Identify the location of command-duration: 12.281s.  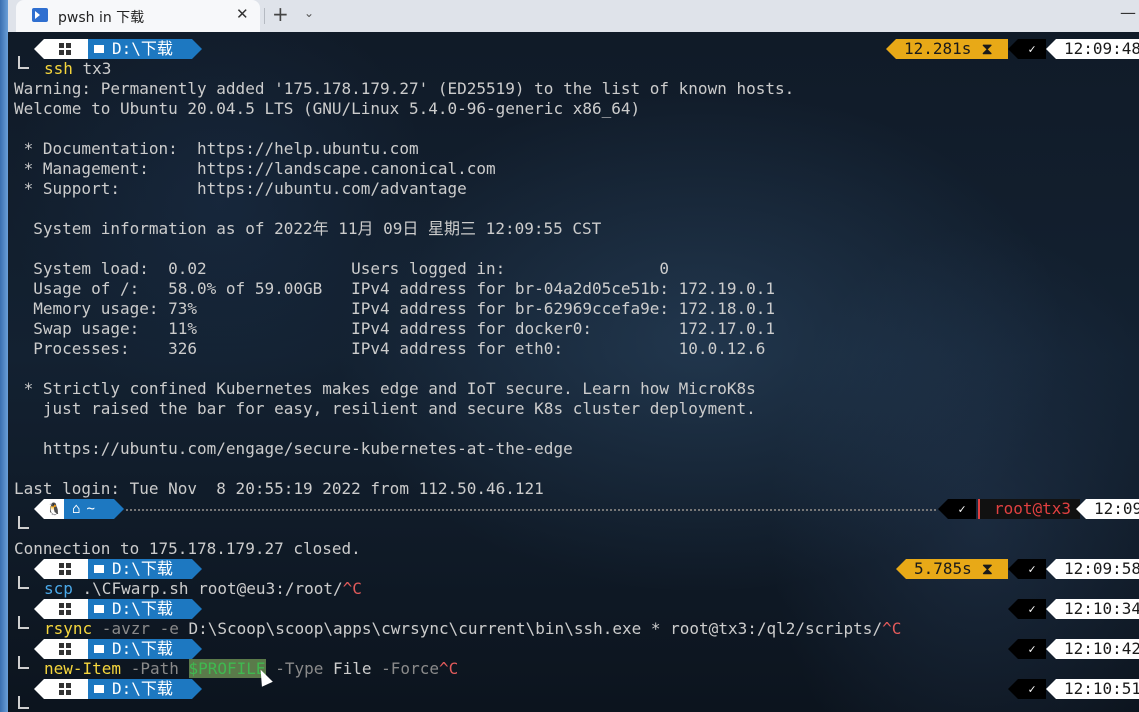
(938, 48).